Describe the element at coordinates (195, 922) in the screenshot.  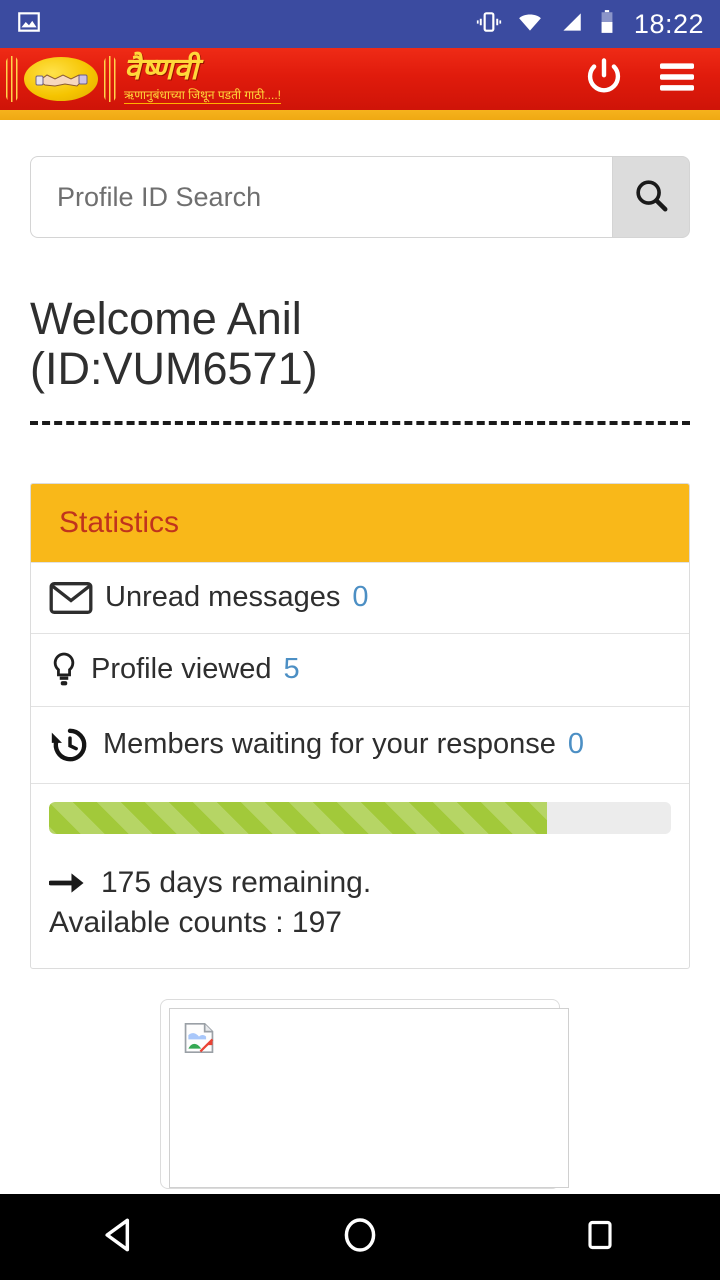
I see `available-counts-text: Available counts : 197` at that location.